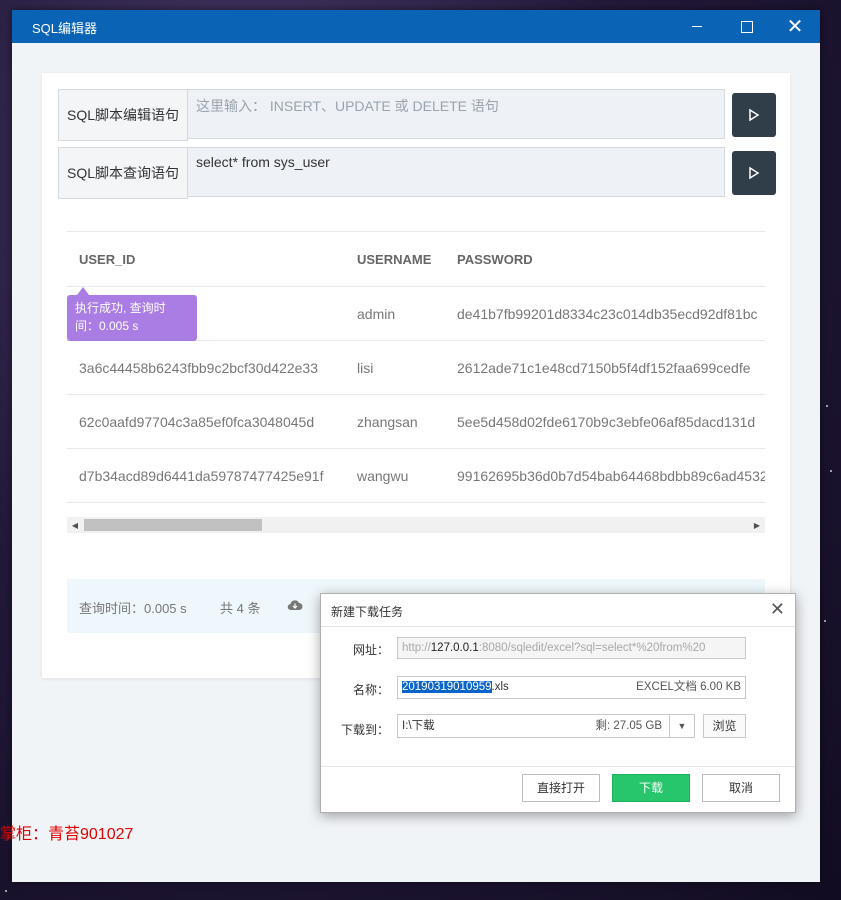  What do you see at coordinates (757, 525) in the screenshot?
I see `scroll-right-icon: ▶` at bounding box center [757, 525].